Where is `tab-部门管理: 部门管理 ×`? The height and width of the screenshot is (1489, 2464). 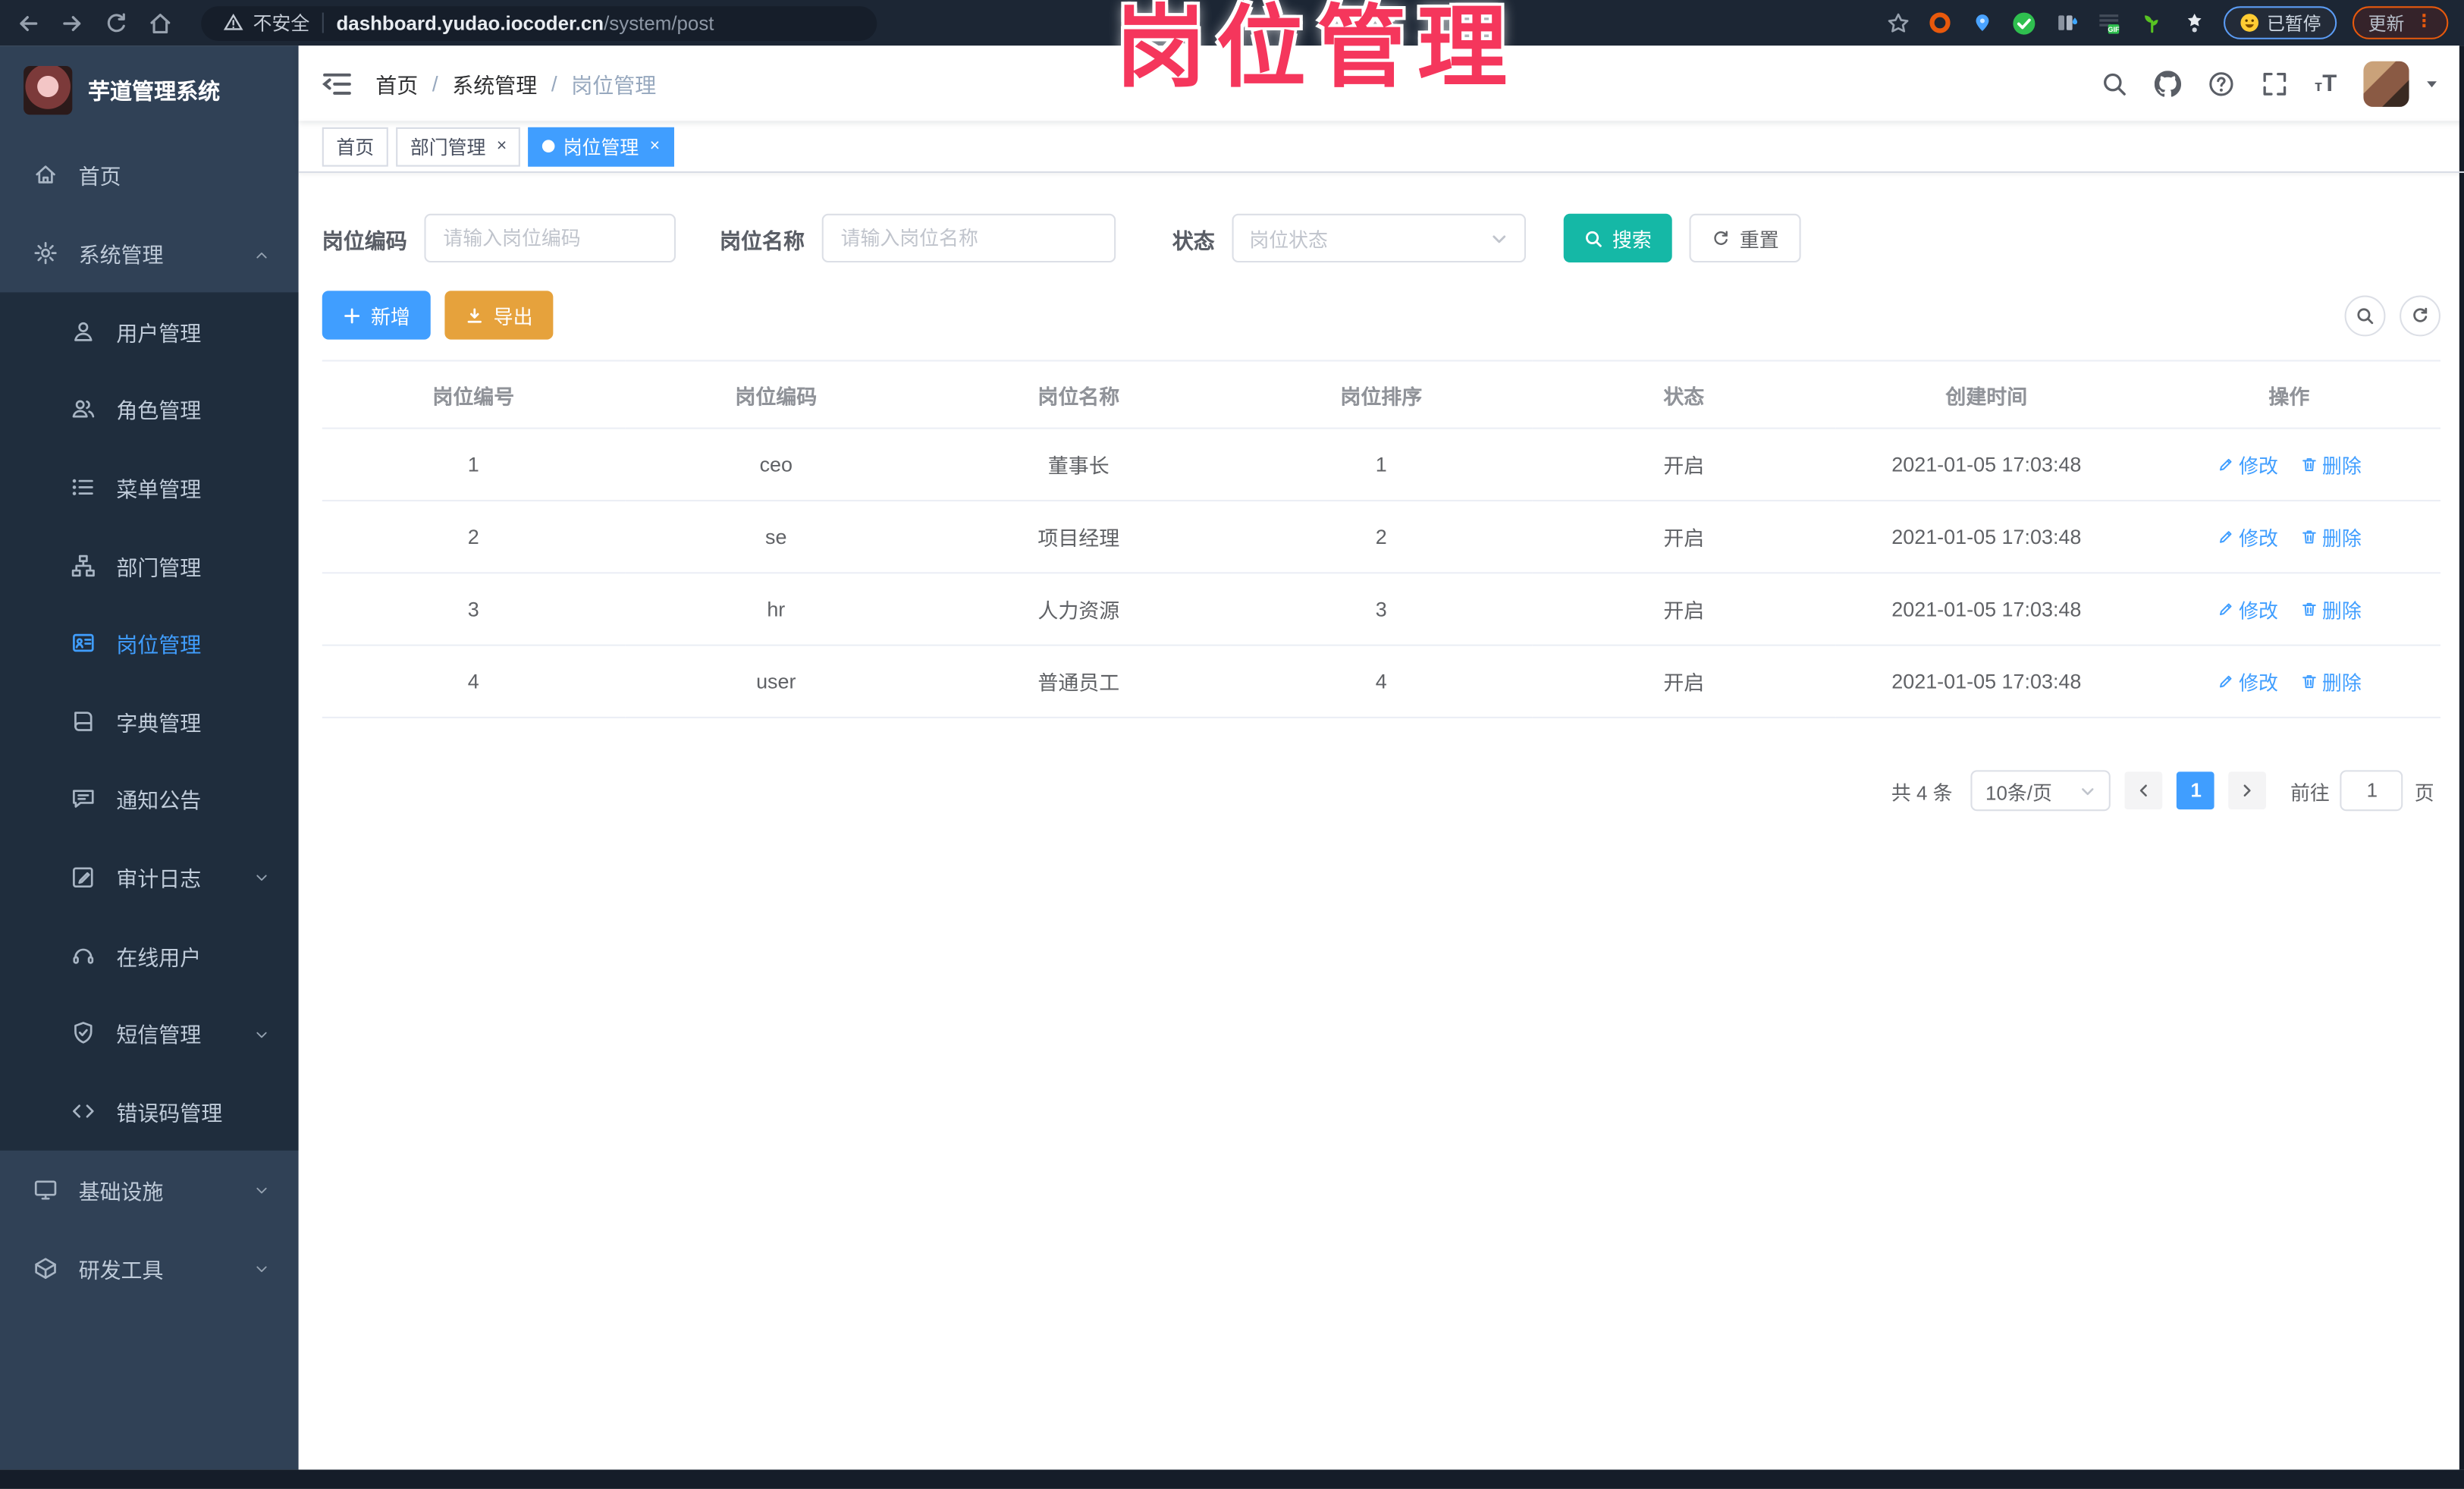
tab-部门管理: 部门管理 × is located at coordinates (459, 146).